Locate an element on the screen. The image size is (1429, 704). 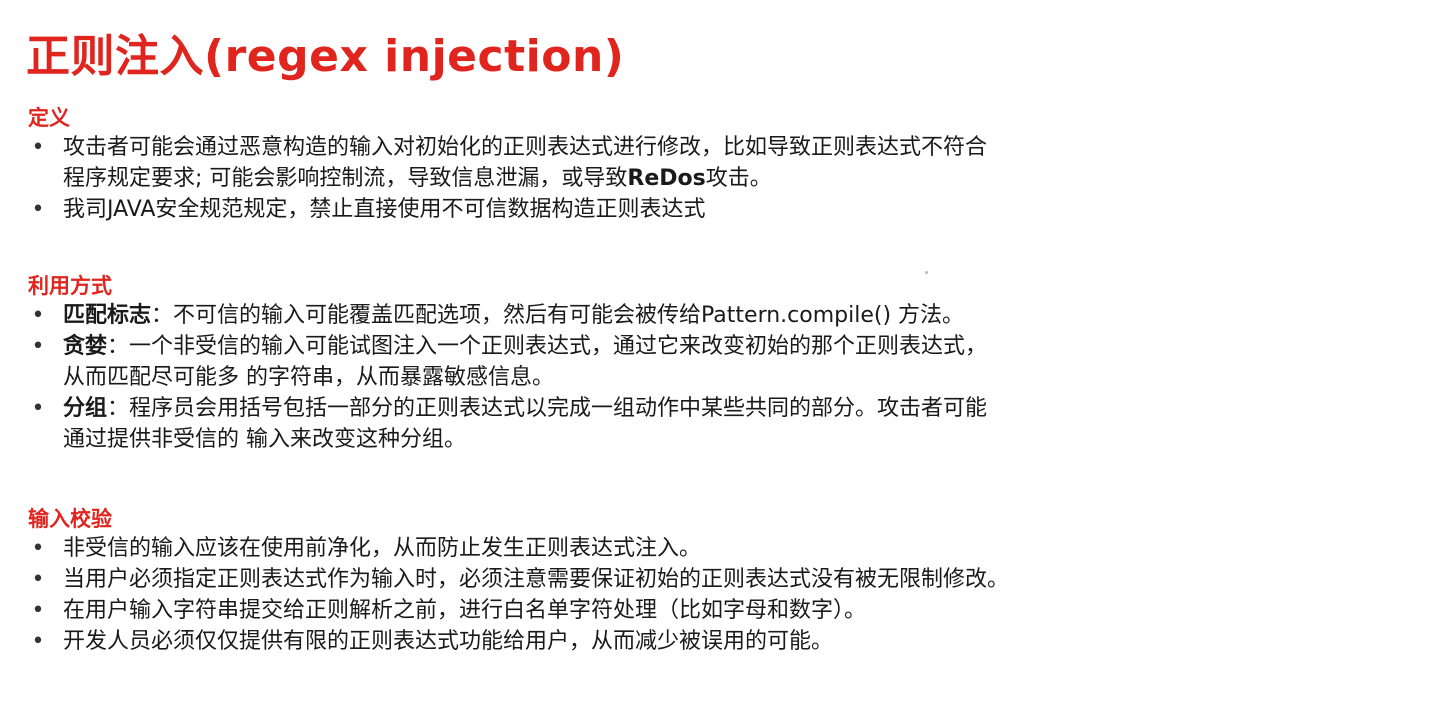
item-text: 从而匹配尽可能多 的字符串，从而暴露敏感信息。 is located at coordinates (308, 377).